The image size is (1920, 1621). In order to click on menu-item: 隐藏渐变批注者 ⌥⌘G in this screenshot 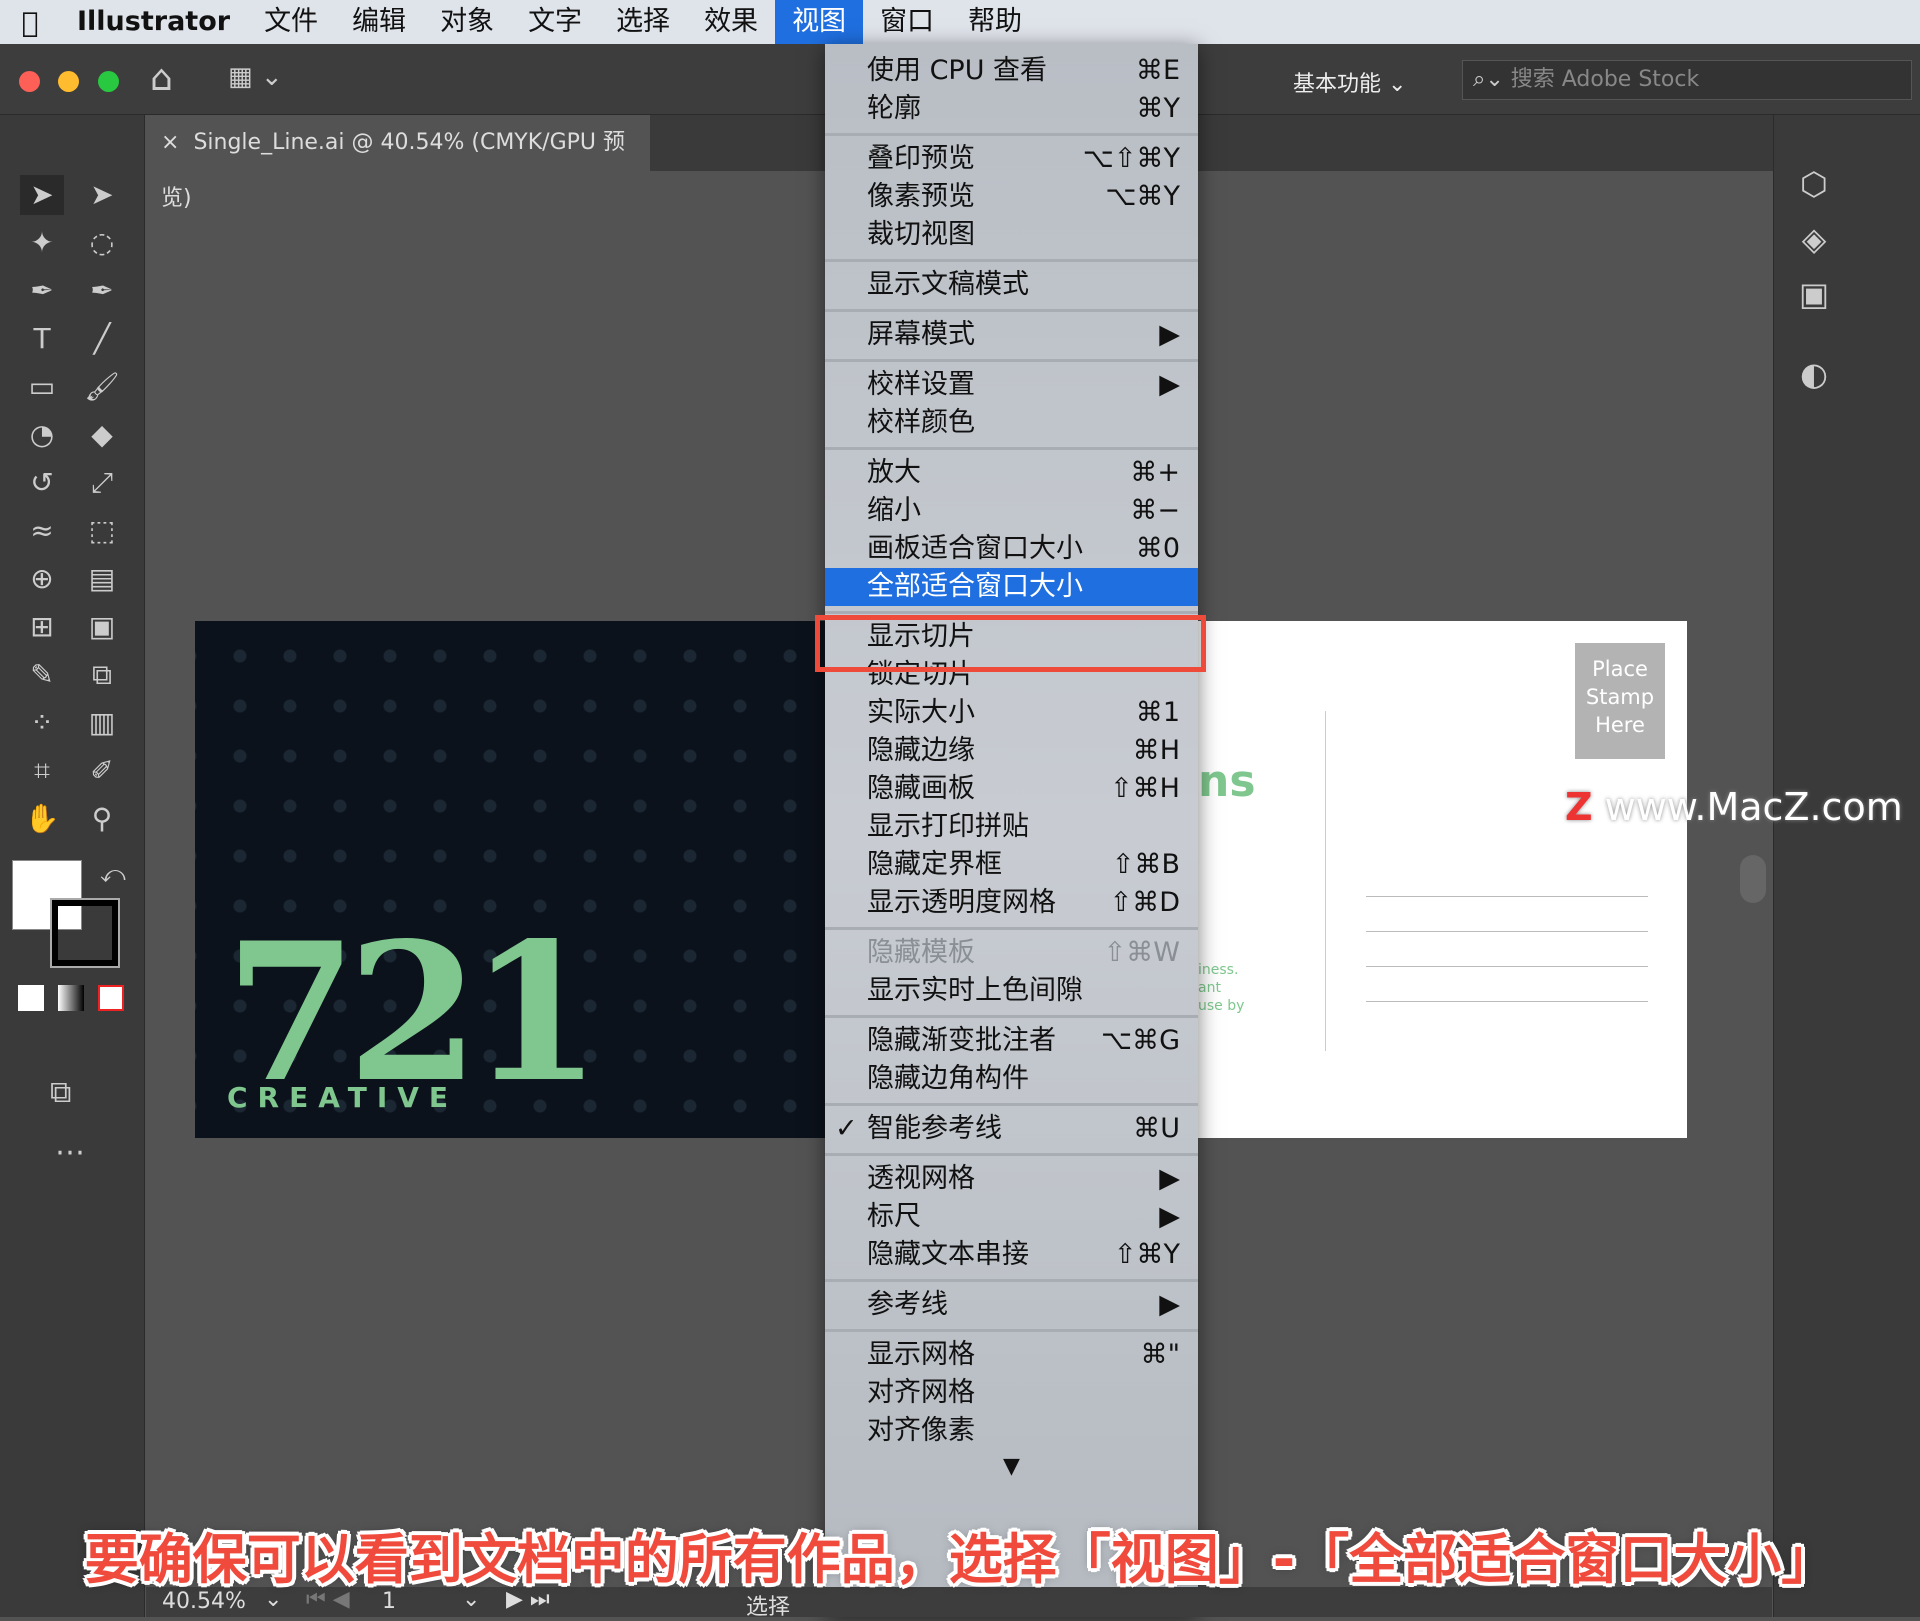, I will do `click(1011, 1041)`.